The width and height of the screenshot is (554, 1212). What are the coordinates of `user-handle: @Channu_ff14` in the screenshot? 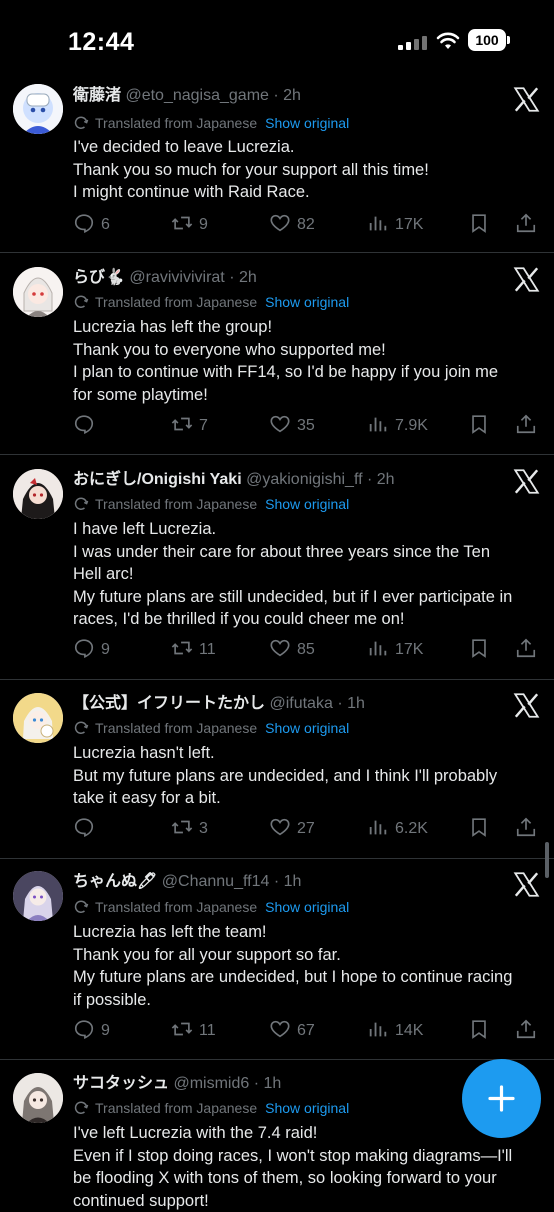 It's located at (216, 881).